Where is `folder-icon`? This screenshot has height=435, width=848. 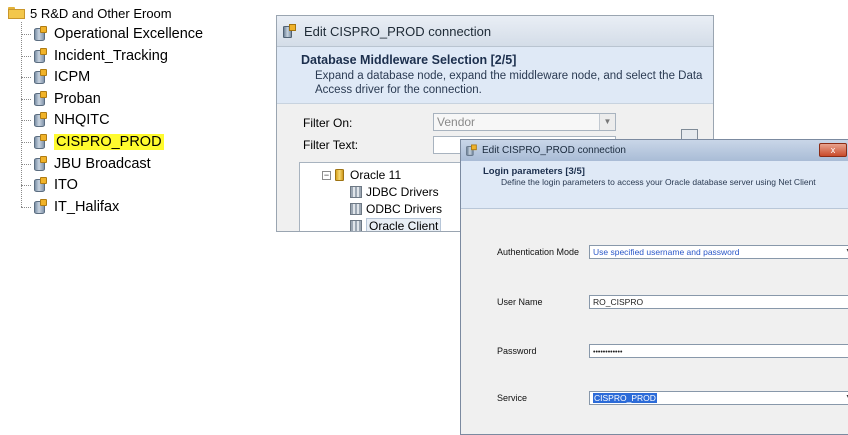
folder-icon is located at coordinates (16, 13).